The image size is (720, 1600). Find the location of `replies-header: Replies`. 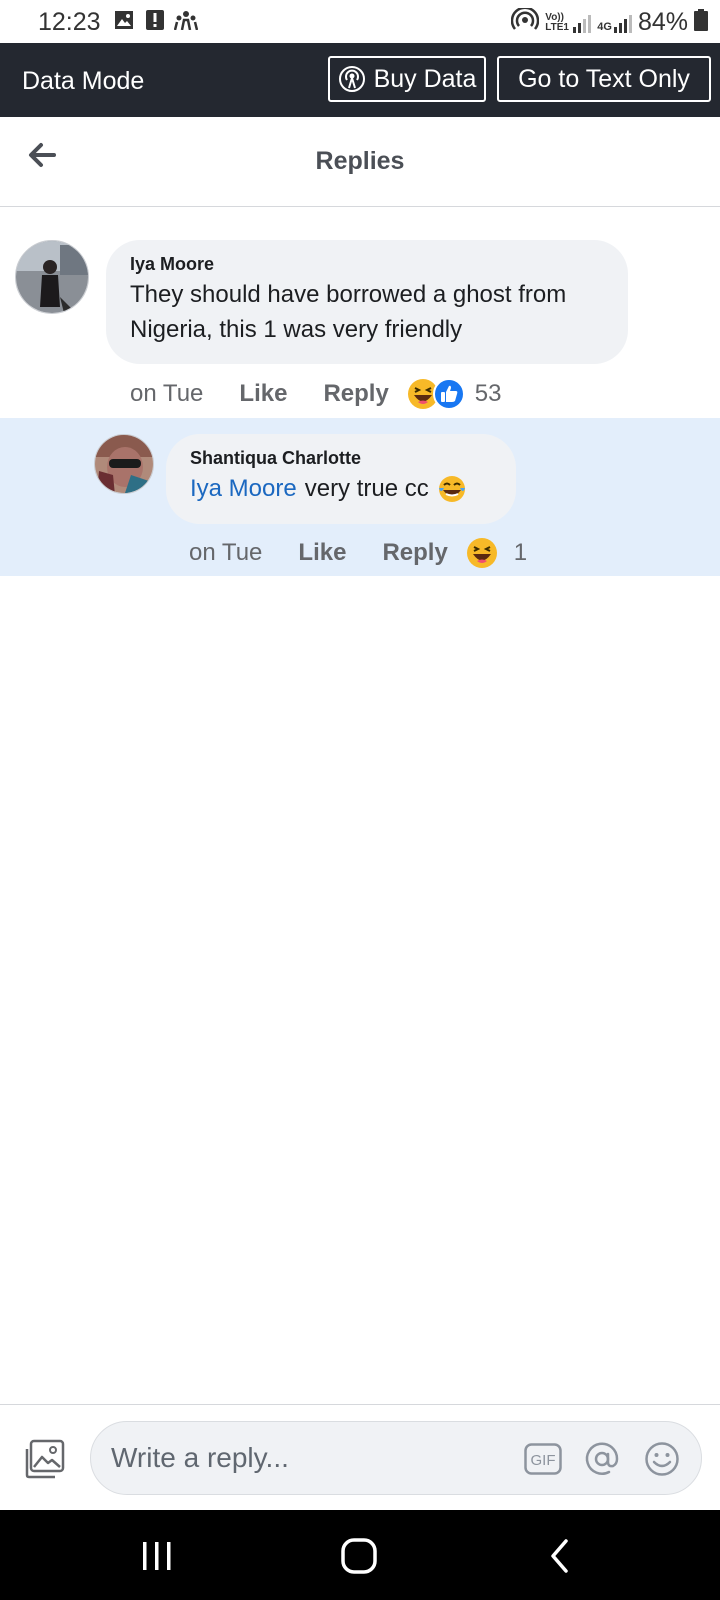

replies-header: Replies is located at coordinates (360, 162).